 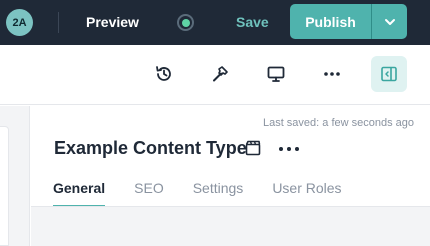 What do you see at coordinates (276, 74) in the screenshot?
I see `monitor-icon` at bounding box center [276, 74].